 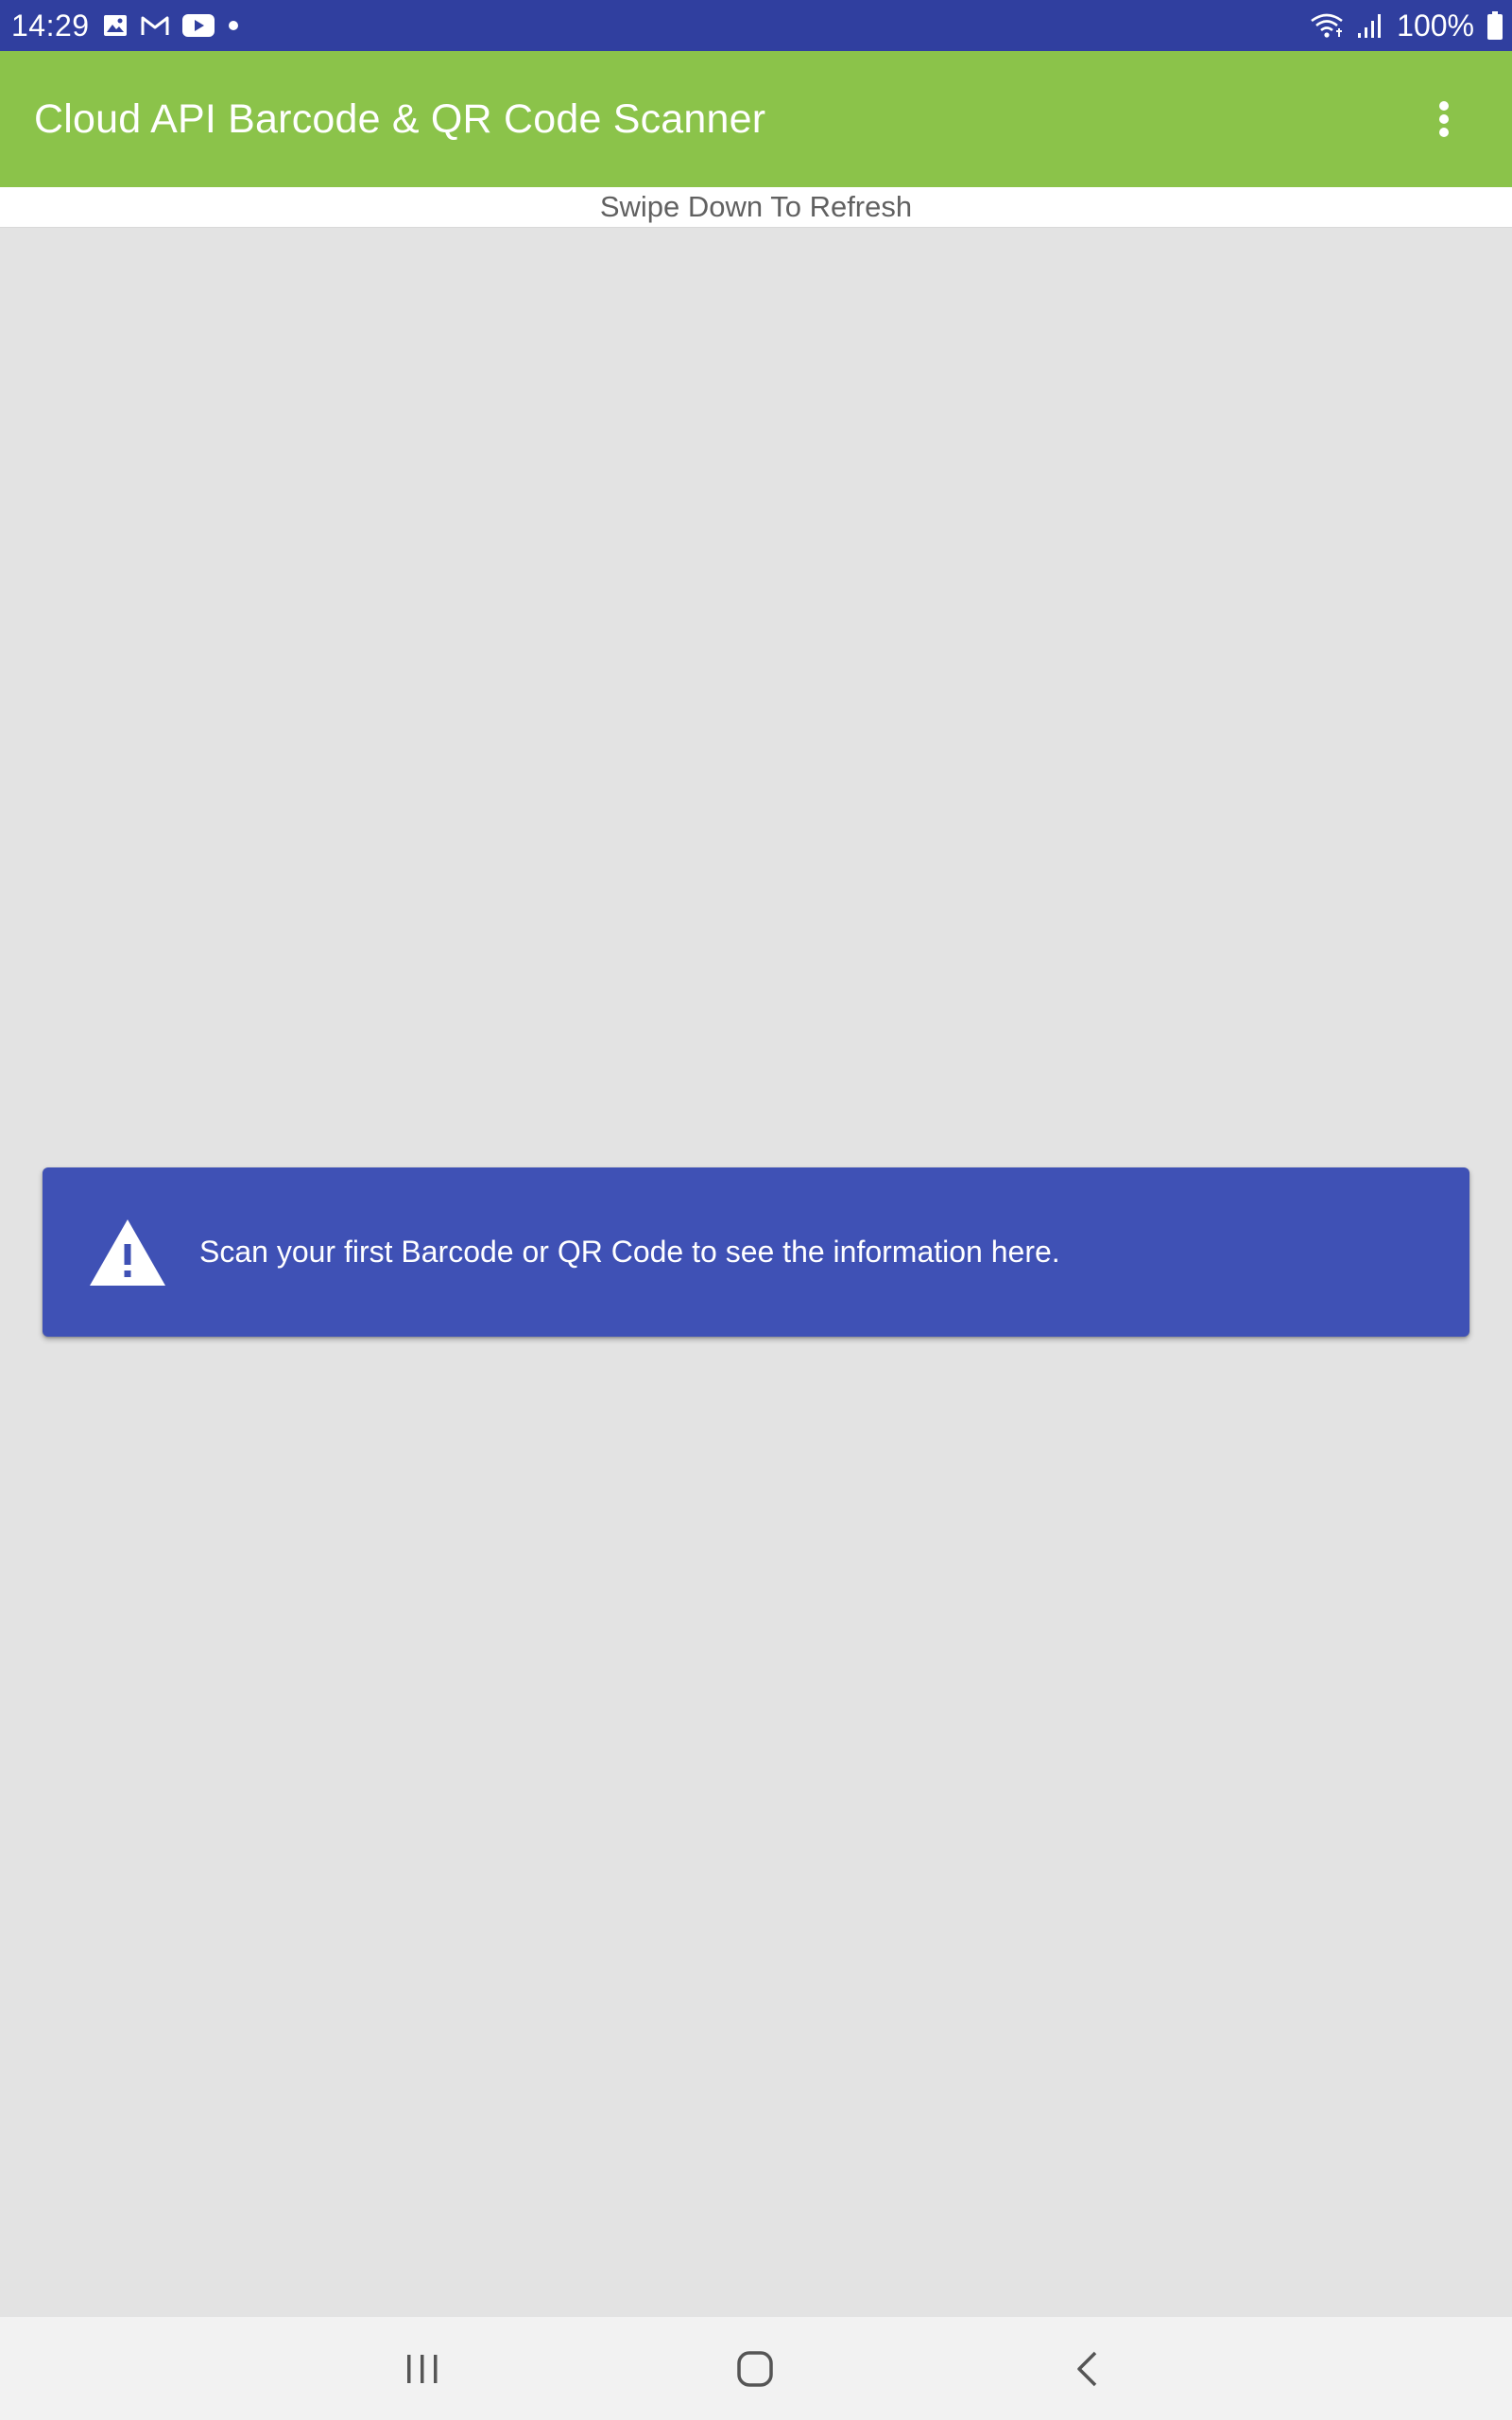 What do you see at coordinates (233, 26) in the screenshot?
I see `notification-dot-icon` at bounding box center [233, 26].